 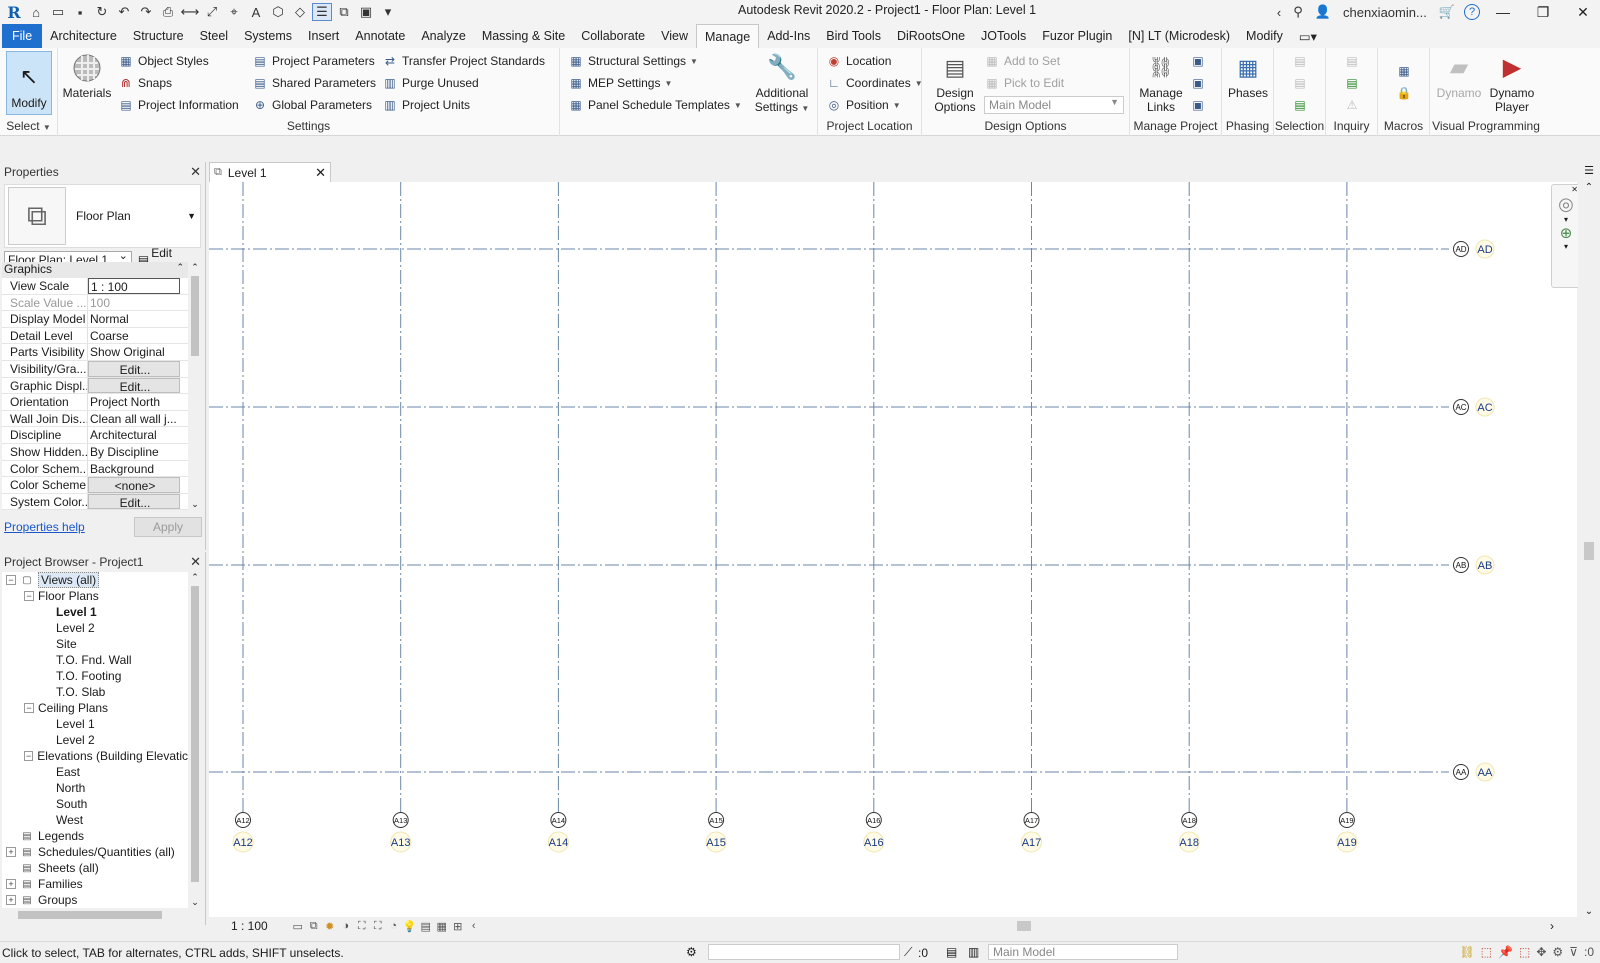 I want to click on workset-icon: ⚙, so click(x=691, y=952).